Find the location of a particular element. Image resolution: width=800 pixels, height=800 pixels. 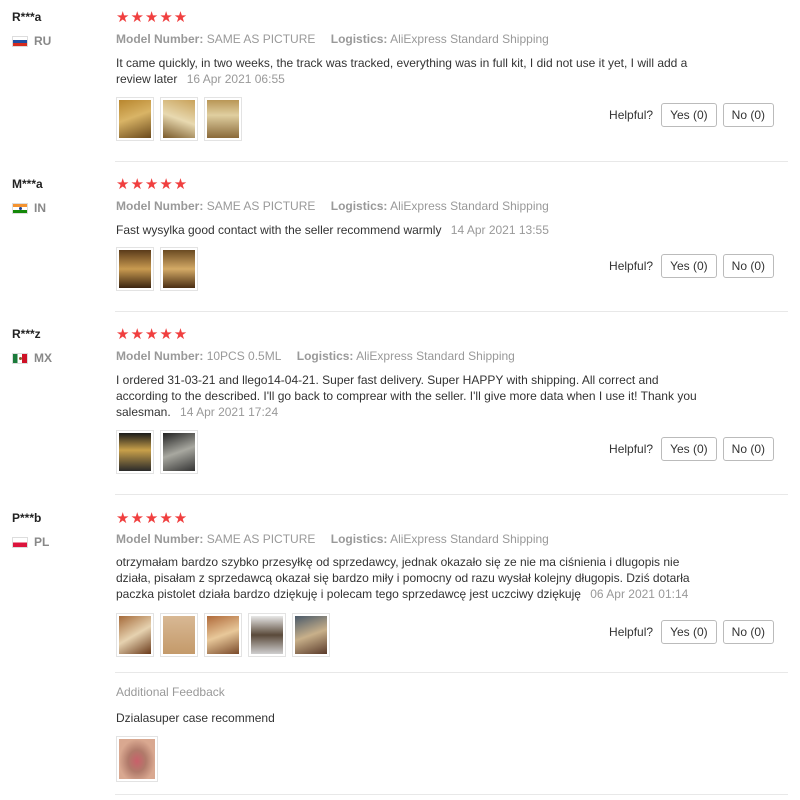

reviewer-country: RU is located at coordinates (31, 41).